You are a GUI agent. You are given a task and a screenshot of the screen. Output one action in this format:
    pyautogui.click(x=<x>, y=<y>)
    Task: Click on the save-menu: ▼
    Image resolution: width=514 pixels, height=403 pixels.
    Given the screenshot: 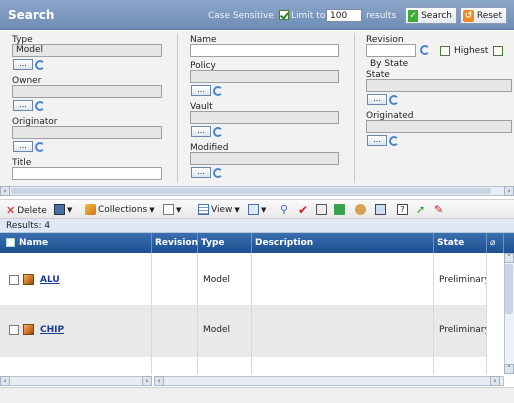 What is the action you would take?
    pyautogui.click(x=63, y=209)
    